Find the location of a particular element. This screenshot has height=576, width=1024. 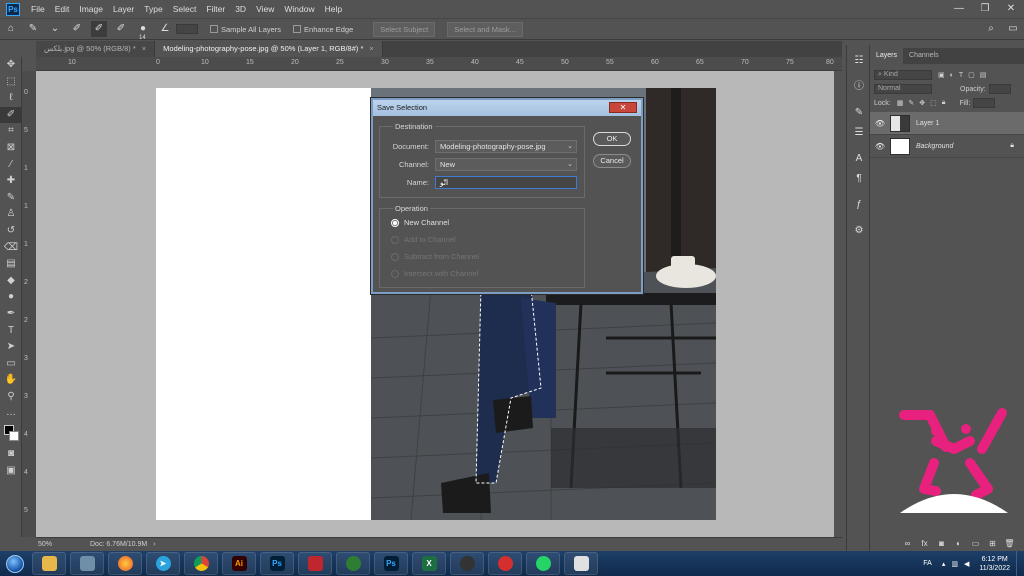

eyedropper-icon: ⁄ is located at coordinates (11, 165).